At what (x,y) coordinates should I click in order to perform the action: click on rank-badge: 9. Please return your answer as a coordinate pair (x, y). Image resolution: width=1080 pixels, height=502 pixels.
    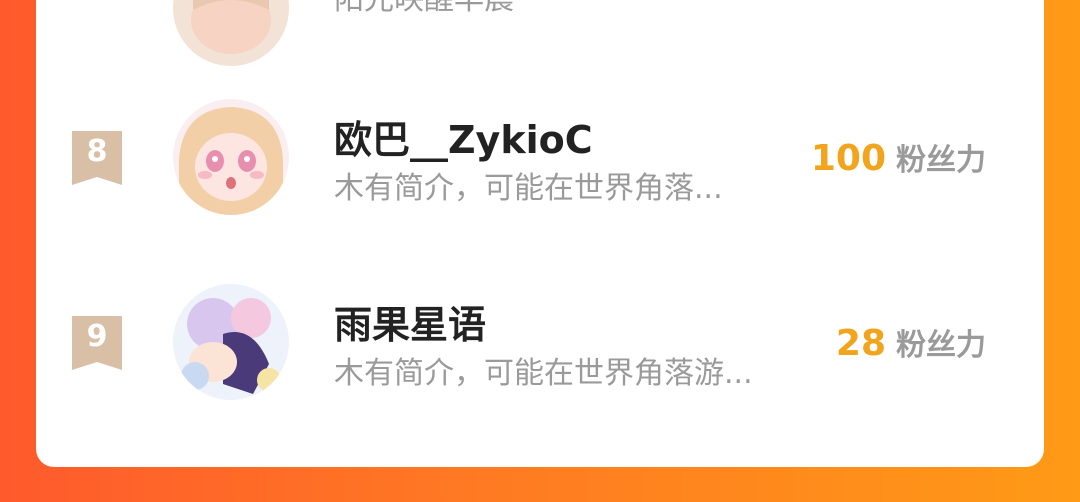
    Looking at the image, I should click on (97, 343).